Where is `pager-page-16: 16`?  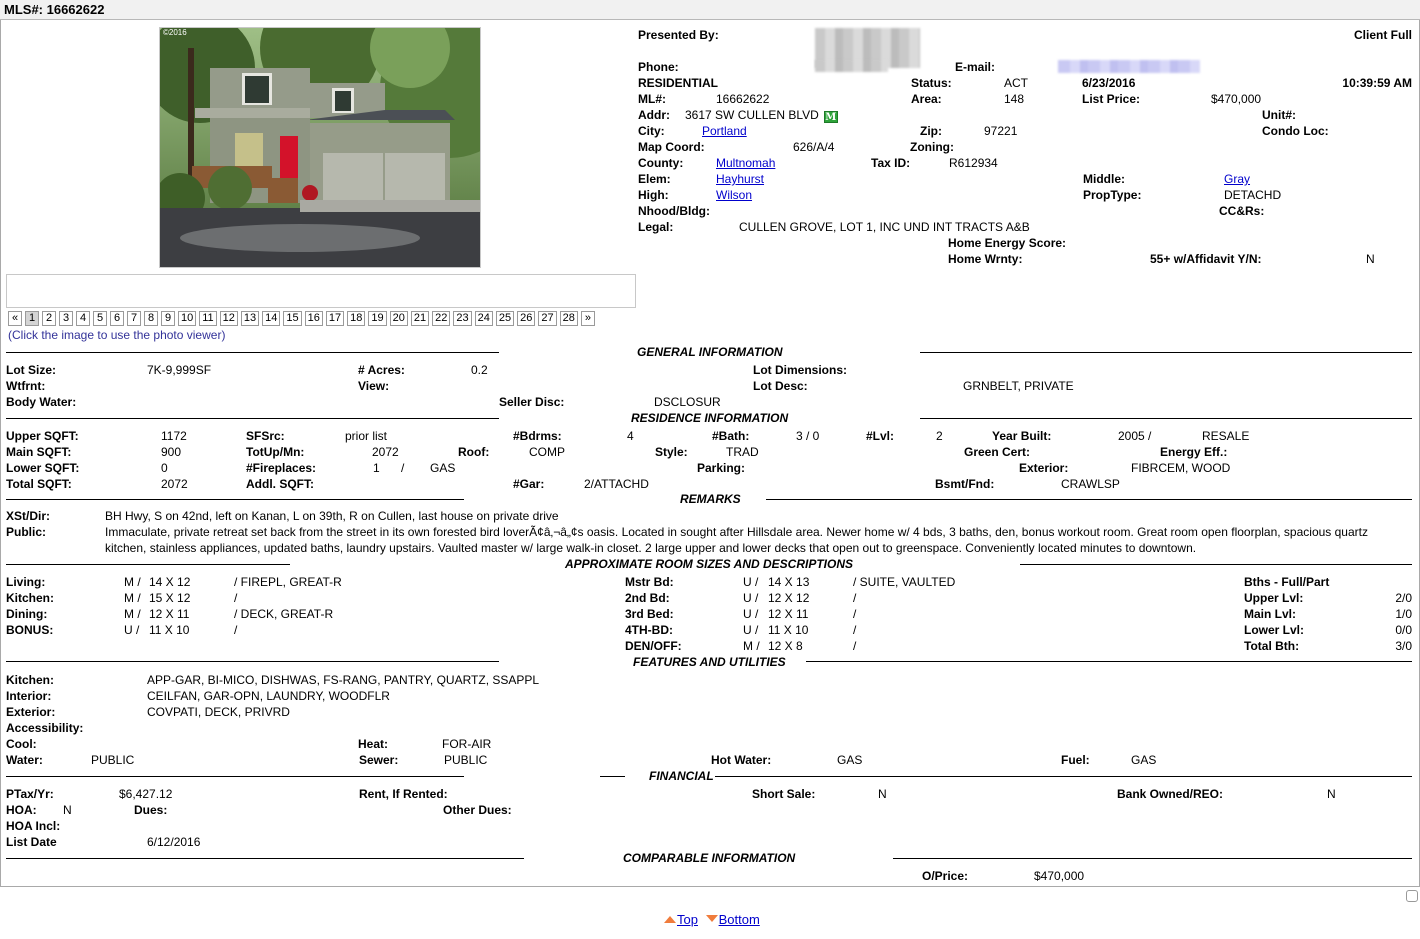
pager-page-16: 16 is located at coordinates (313, 318).